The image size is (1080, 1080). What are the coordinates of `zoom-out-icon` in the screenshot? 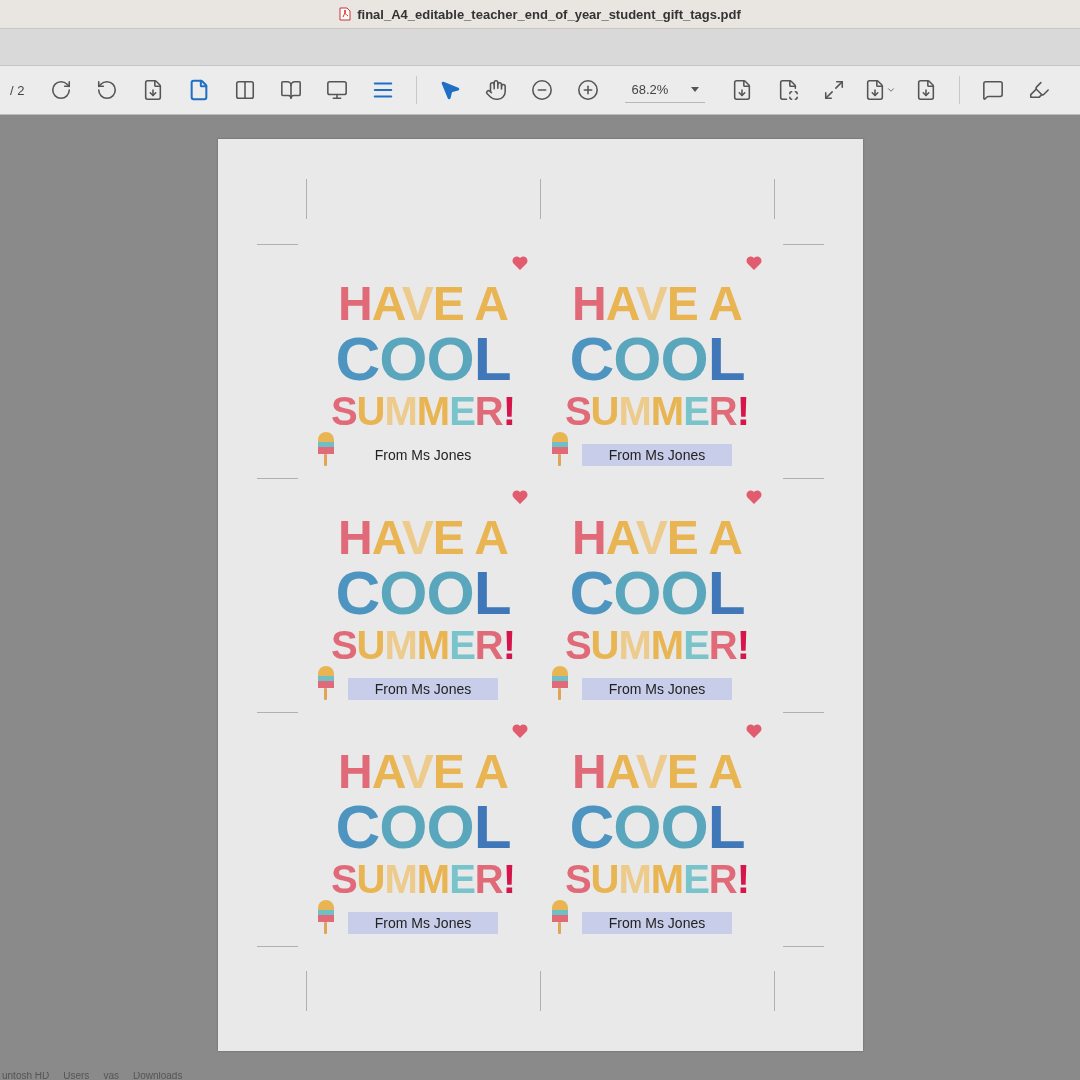 It's located at (542, 90).